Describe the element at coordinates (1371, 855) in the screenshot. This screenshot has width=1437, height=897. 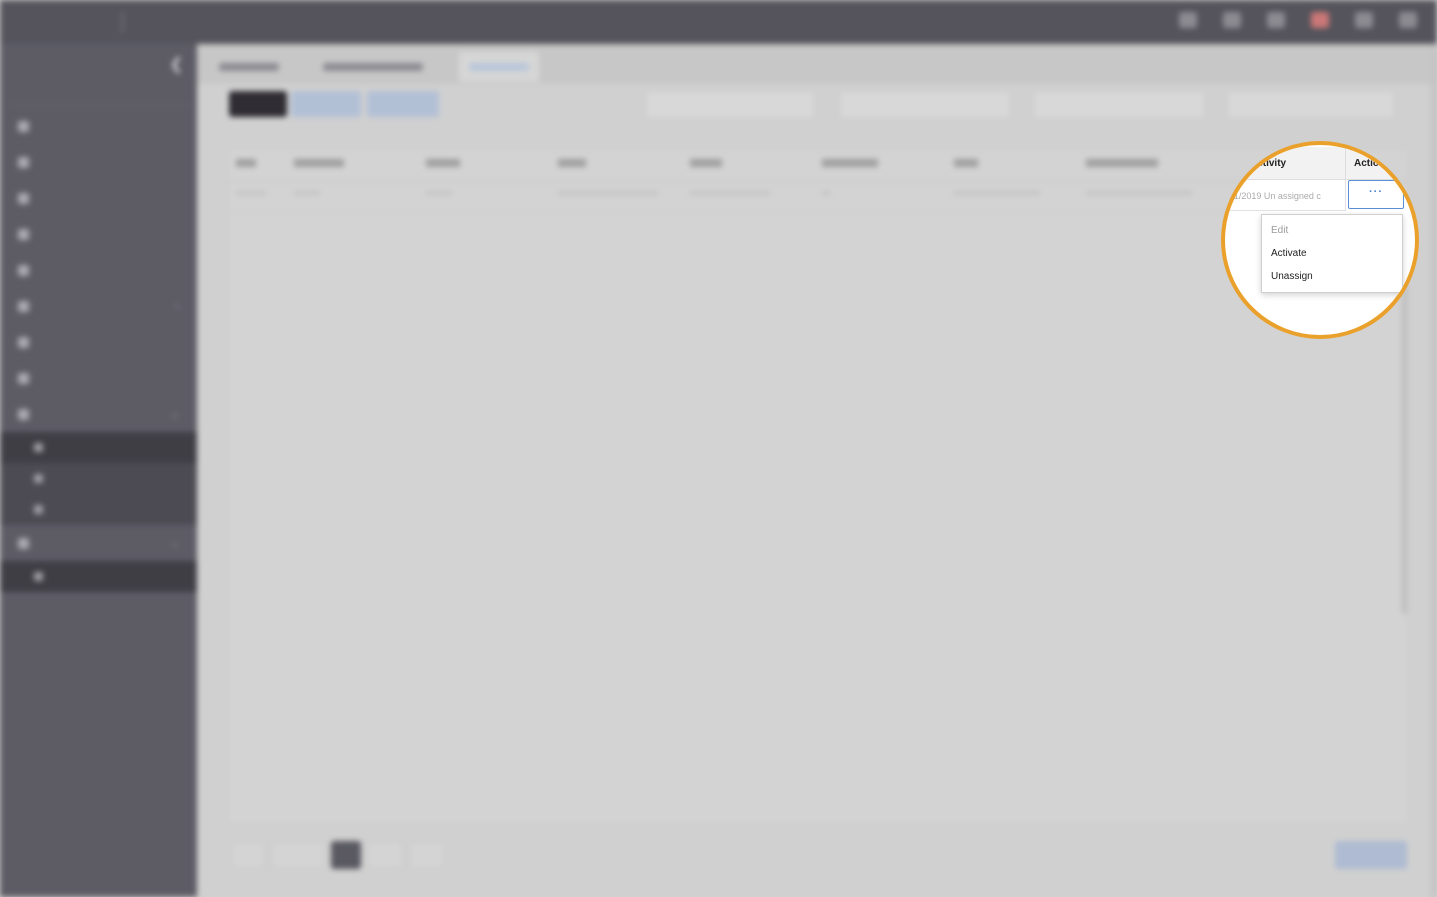
I see `export-button` at that location.